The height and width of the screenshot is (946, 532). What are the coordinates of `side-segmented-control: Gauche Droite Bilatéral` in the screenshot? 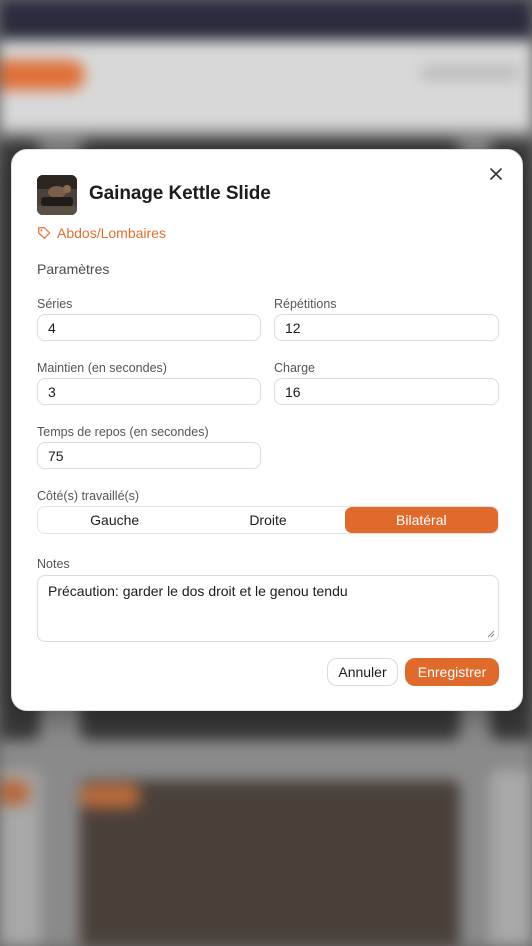 It's located at (268, 520).